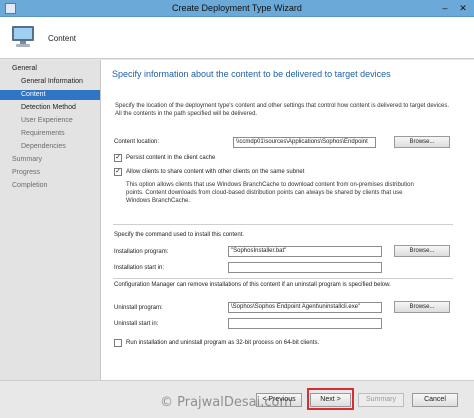 This screenshot has width=474, height=418. What do you see at coordinates (445, 8) in the screenshot?
I see `minimize-button: –` at bounding box center [445, 8].